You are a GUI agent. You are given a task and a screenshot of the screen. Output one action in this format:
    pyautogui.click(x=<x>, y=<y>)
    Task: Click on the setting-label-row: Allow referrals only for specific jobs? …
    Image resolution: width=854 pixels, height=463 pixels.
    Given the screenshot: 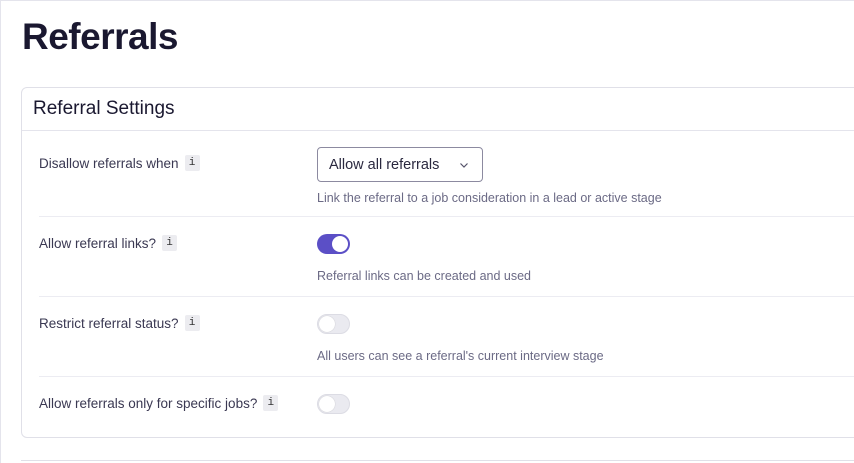 What is the action you would take?
    pyautogui.click(x=159, y=403)
    